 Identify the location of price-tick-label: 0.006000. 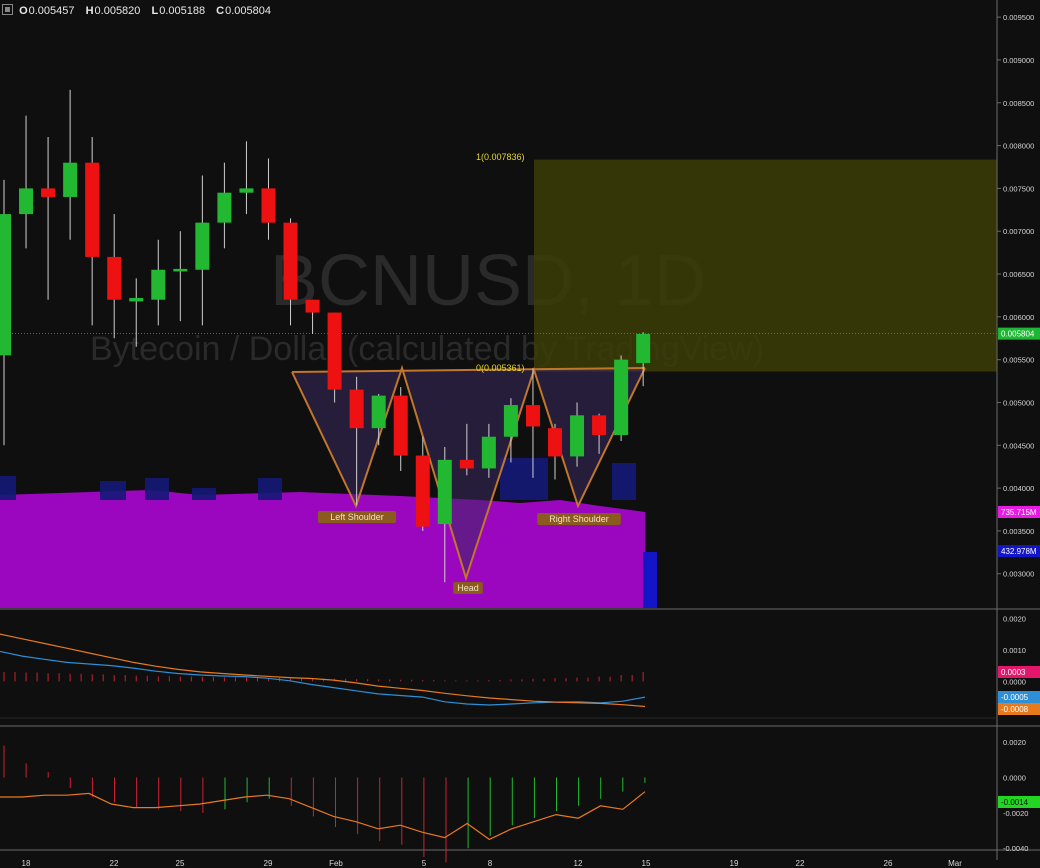
(1018, 317).